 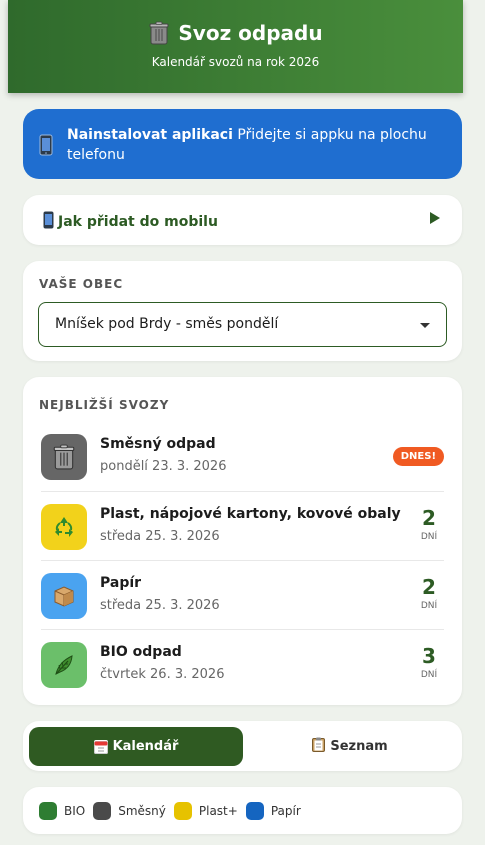 I want to click on municipality-select: Mníšek pod Brdy - směs pondělí, so click(x=242, y=324).